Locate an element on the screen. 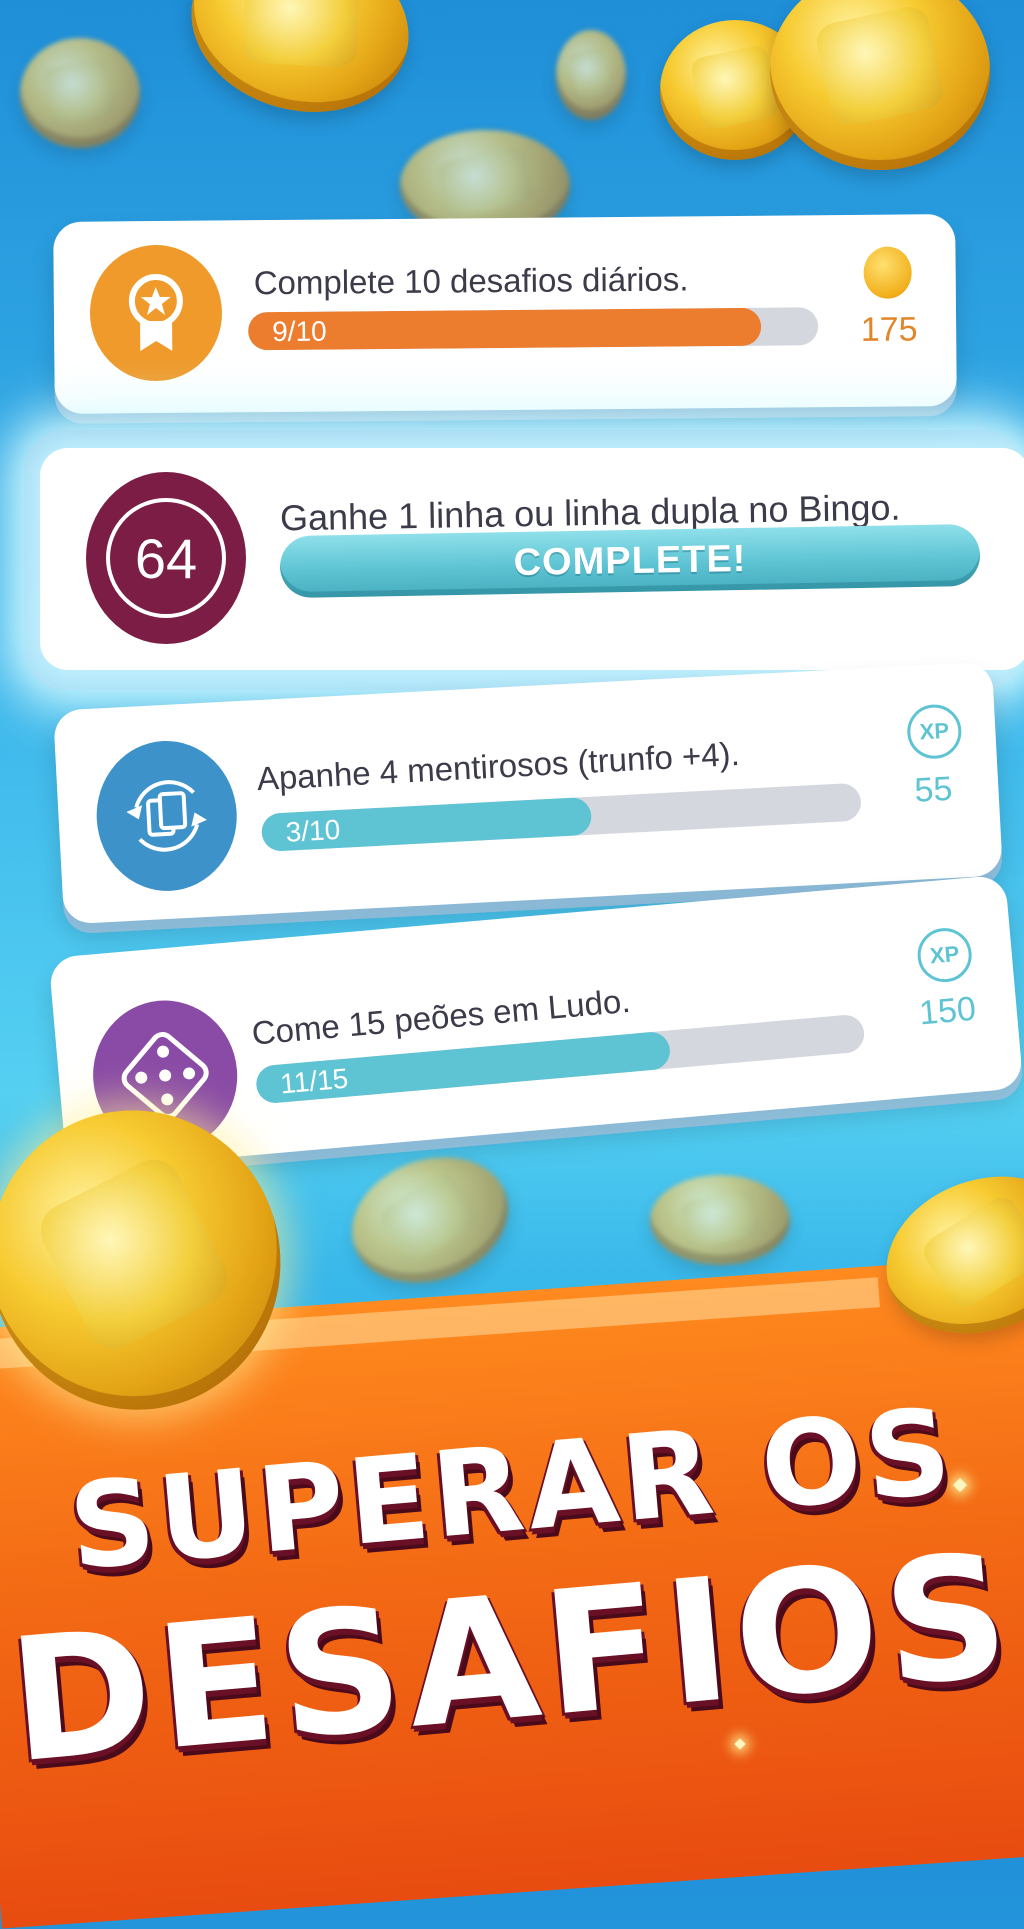 The image size is (1024, 1929). challenge-card-daily: Complete 10 desafios diários. 9/10 175 is located at coordinates (505, 314).